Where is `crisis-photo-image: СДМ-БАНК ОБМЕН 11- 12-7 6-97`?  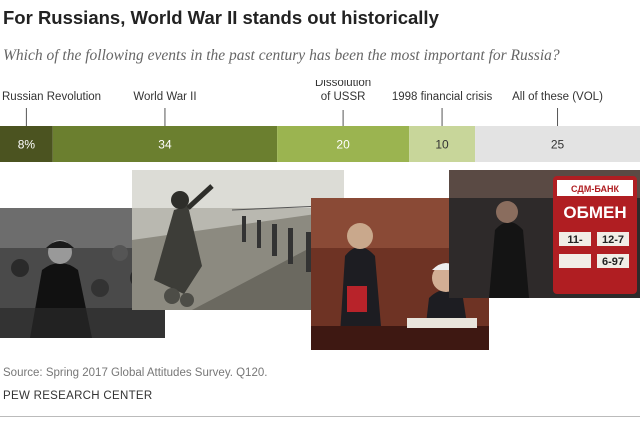 crisis-photo-image: СДМ-БАНК ОБМЕН 11- 12-7 6-97 is located at coordinates (544, 234).